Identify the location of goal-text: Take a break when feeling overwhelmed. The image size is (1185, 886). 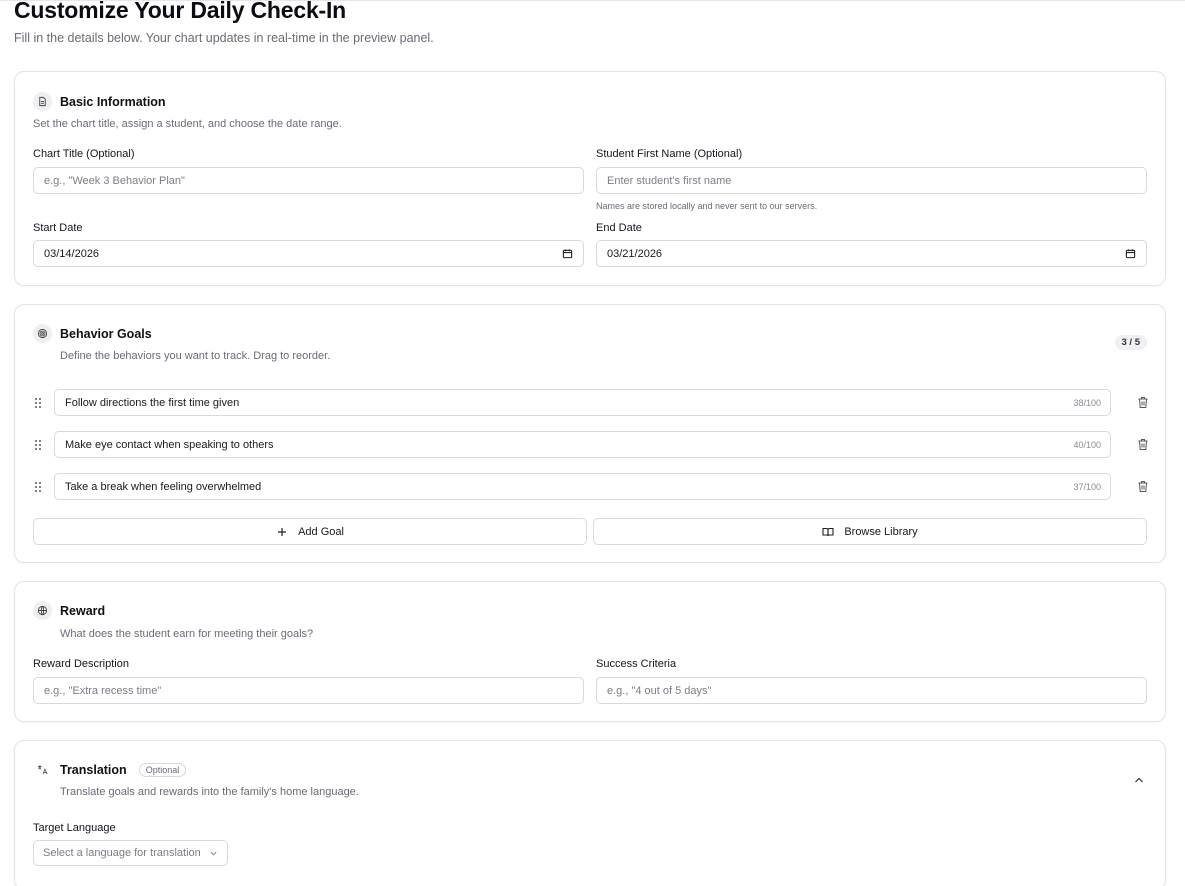
(163, 486).